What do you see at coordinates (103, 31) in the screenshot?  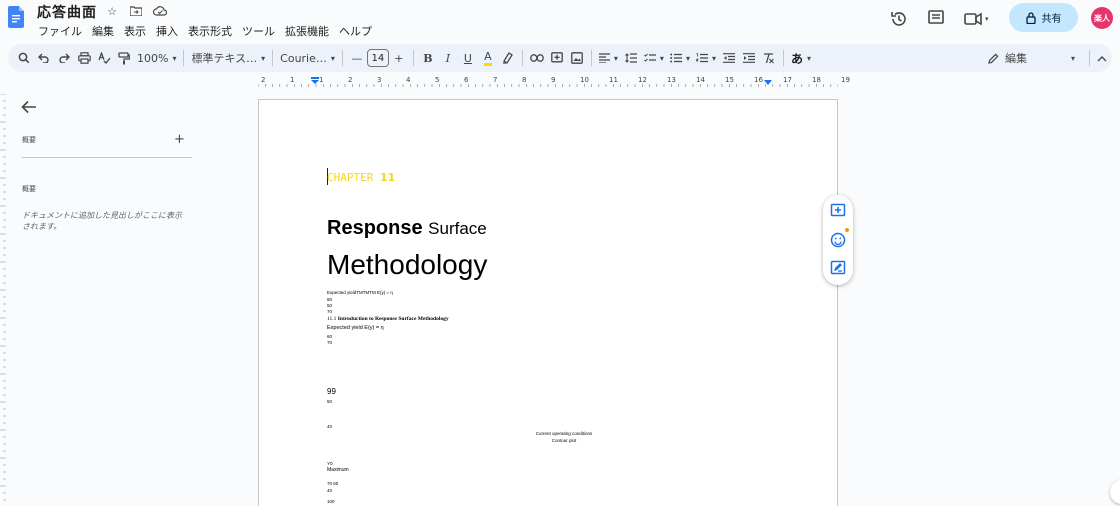 I see `menu-edit: 編集` at bounding box center [103, 31].